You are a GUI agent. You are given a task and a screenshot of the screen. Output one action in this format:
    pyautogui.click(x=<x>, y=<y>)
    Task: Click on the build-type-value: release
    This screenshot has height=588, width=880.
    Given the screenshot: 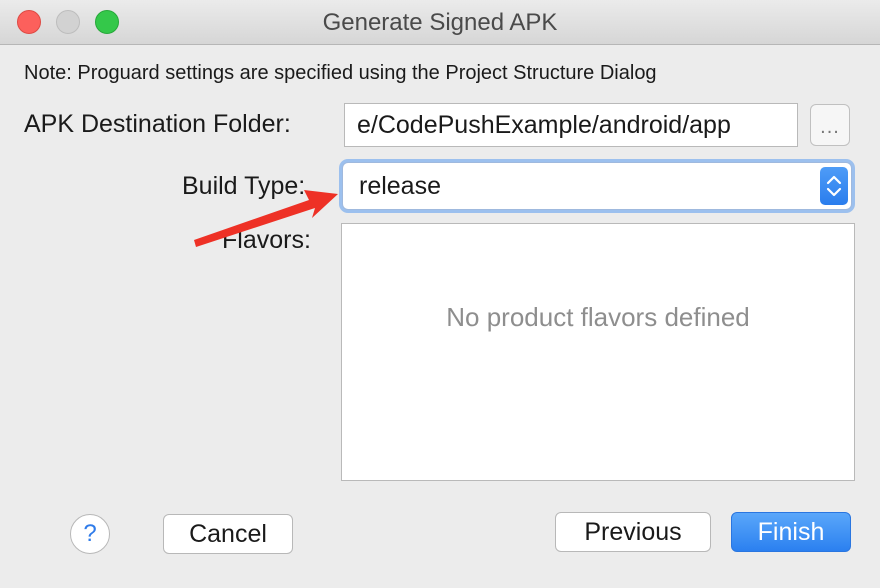 What is the action you would take?
    pyautogui.click(x=400, y=186)
    